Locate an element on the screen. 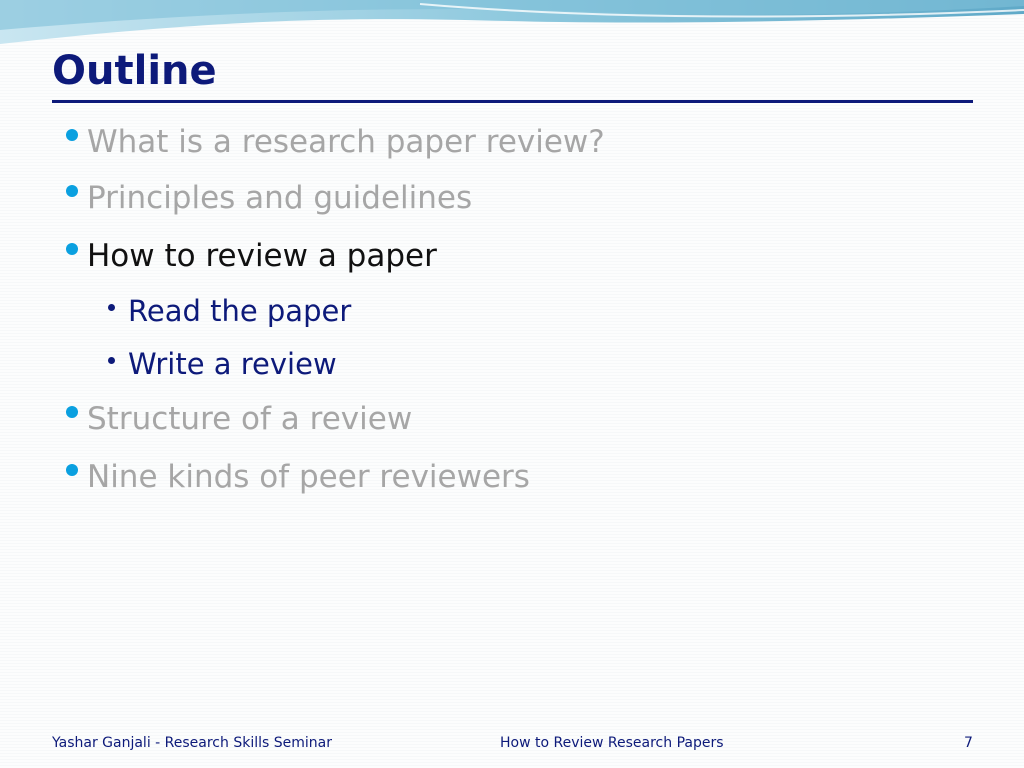 The image size is (1024, 768). outline-subitem: Write a review is located at coordinates (222, 364).